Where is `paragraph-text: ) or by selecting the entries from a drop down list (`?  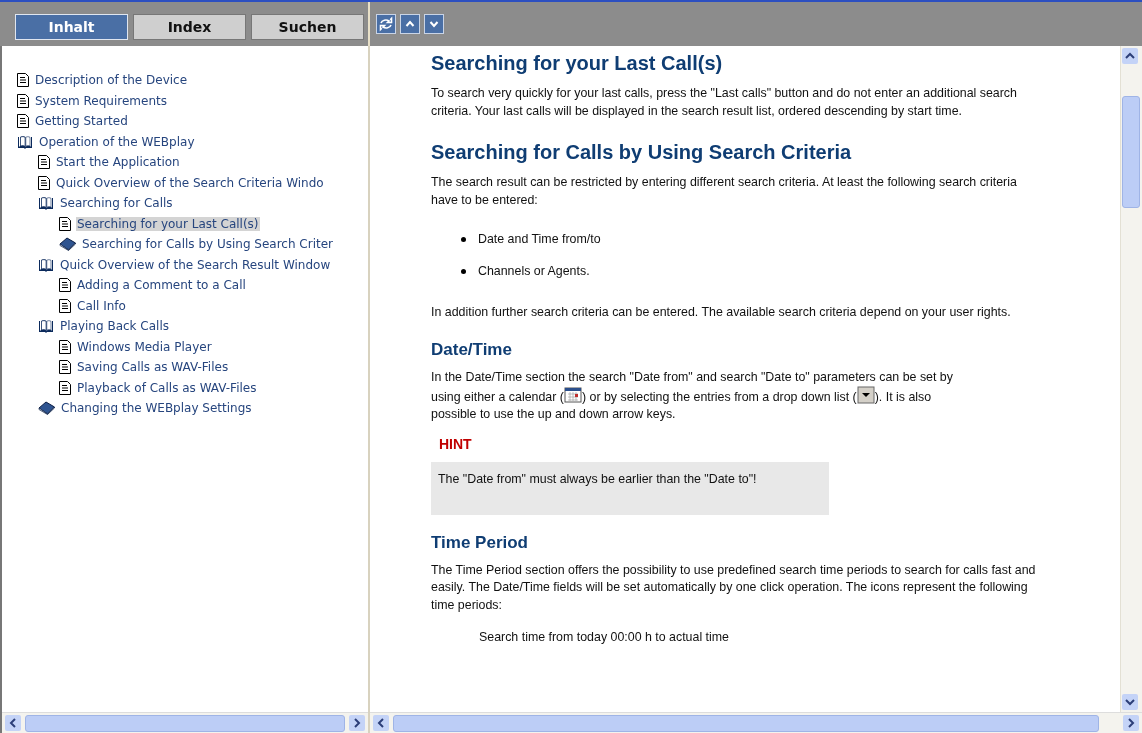 paragraph-text: ) or by selecting the entries from a drop down list ( is located at coordinates (719, 397).